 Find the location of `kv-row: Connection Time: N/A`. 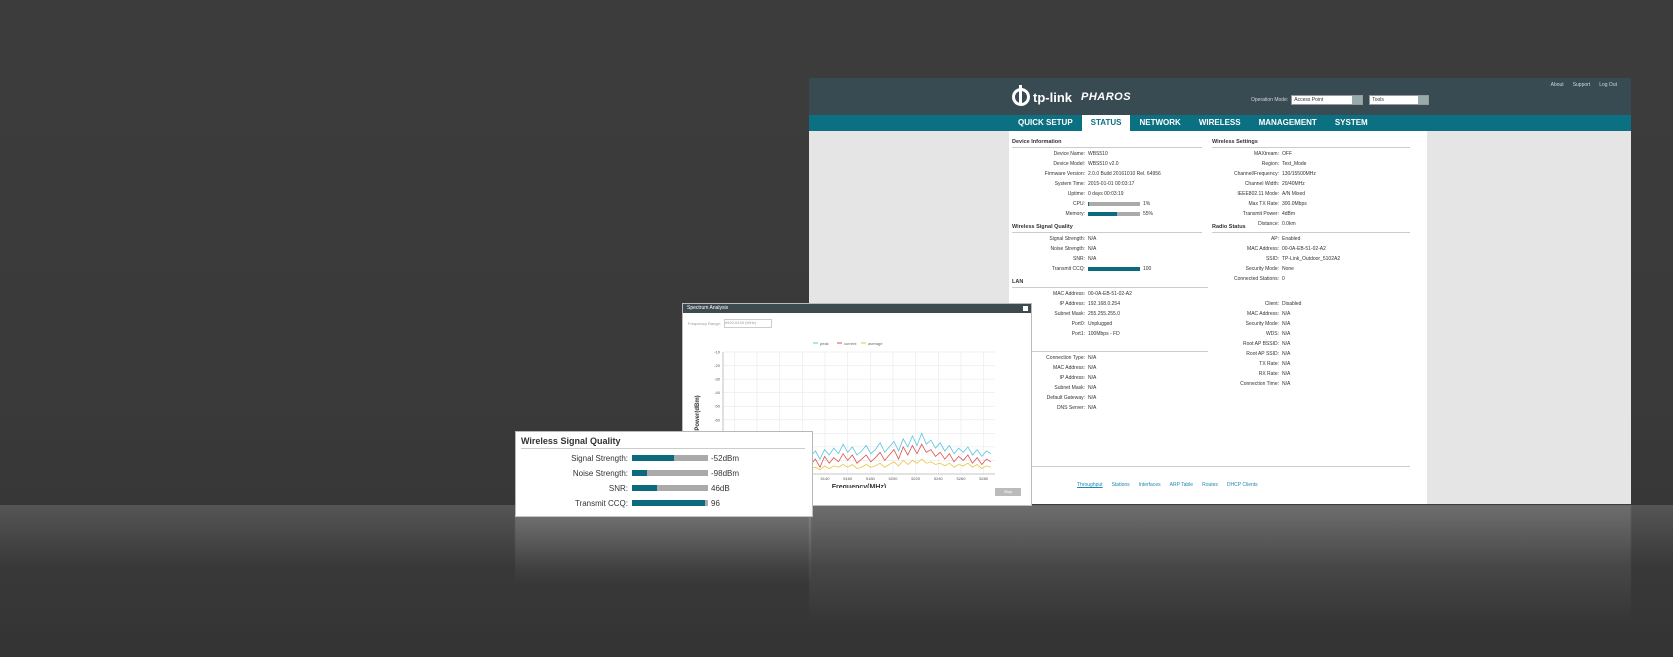

kv-row: Connection Time: N/A is located at coordinates (1255, 384).